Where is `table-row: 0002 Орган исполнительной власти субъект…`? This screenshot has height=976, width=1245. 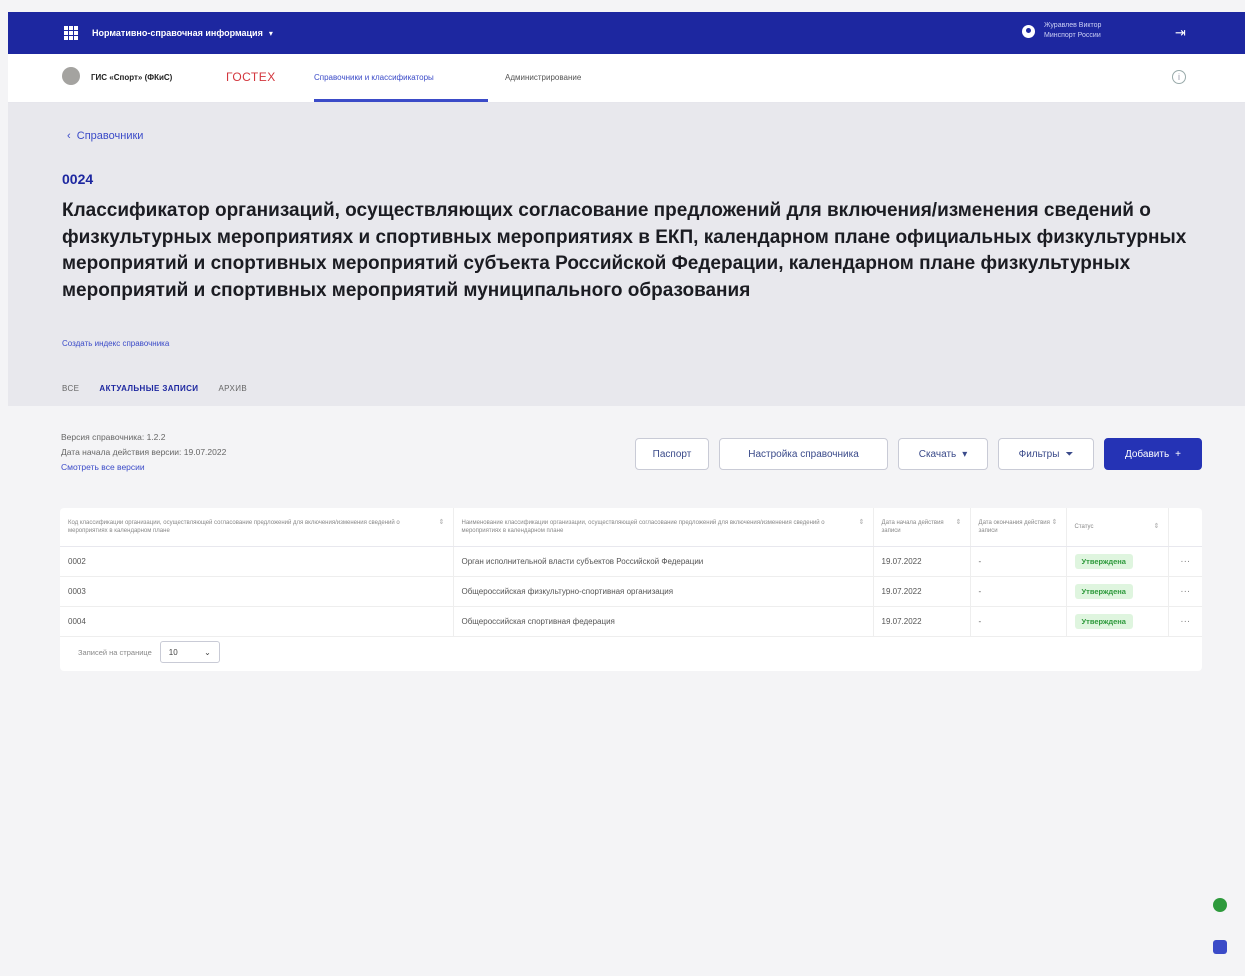
table-row: 0002 Орган исполнительной власти субъект… is located at coordinates (631, 561).